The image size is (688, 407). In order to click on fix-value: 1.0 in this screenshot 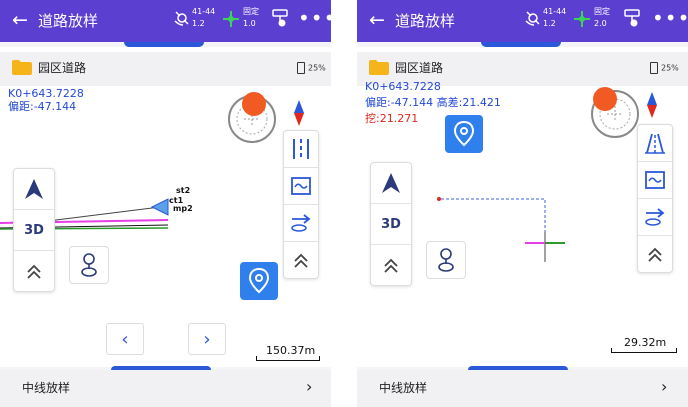, I will do `click(249, 23)`.